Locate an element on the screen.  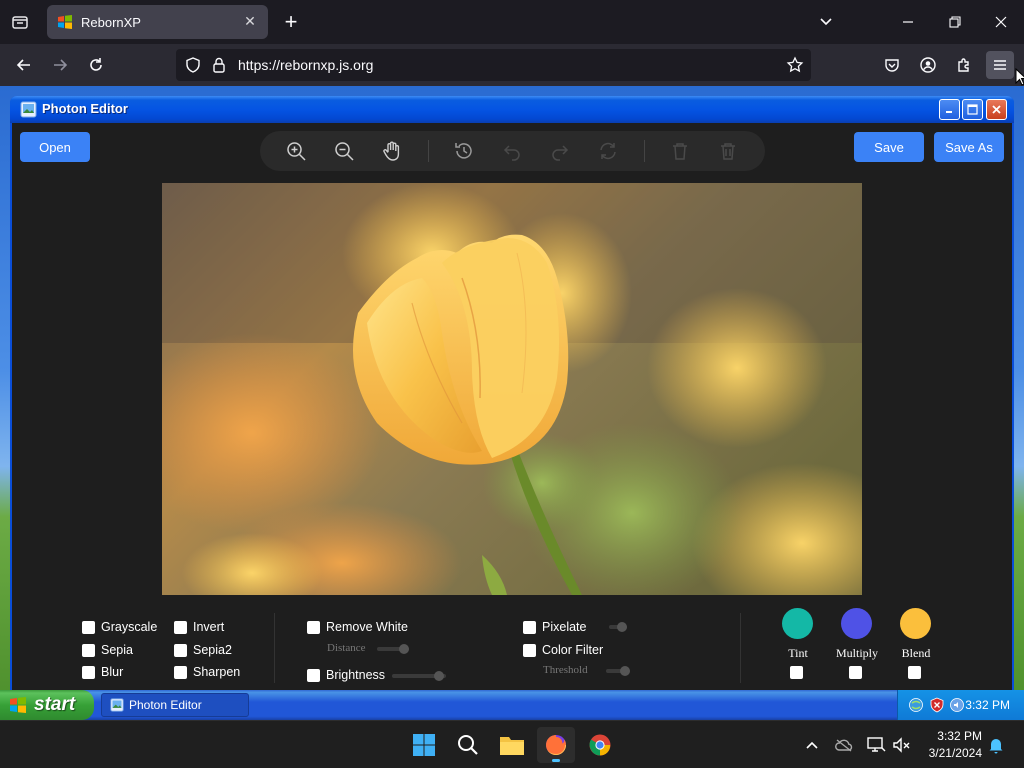
grayscale-checkbox: Grayscale is located at coordinates (119, 627).